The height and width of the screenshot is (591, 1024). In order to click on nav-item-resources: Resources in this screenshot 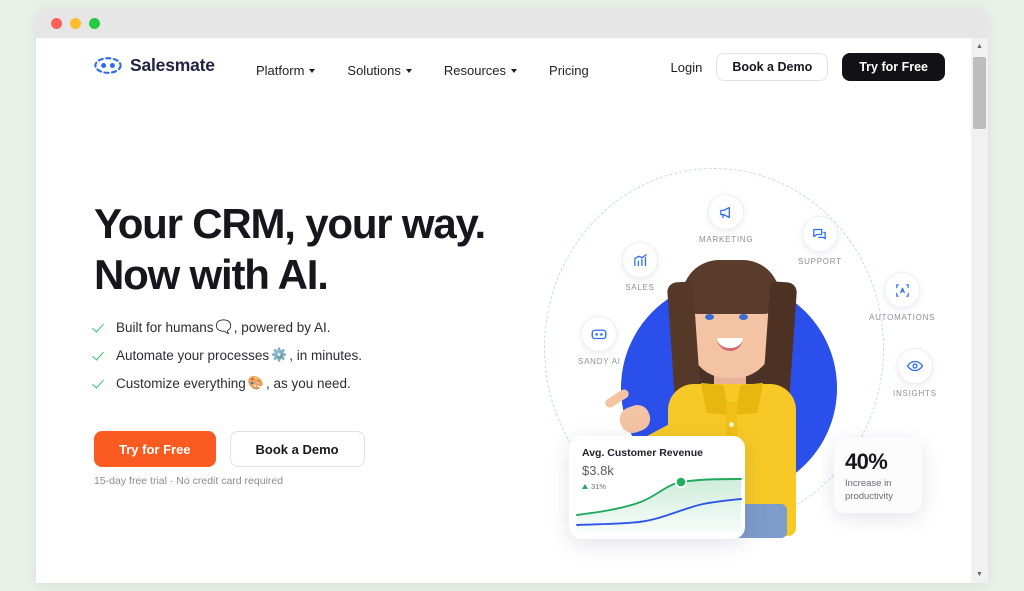, I will do `click(480, 70)`.